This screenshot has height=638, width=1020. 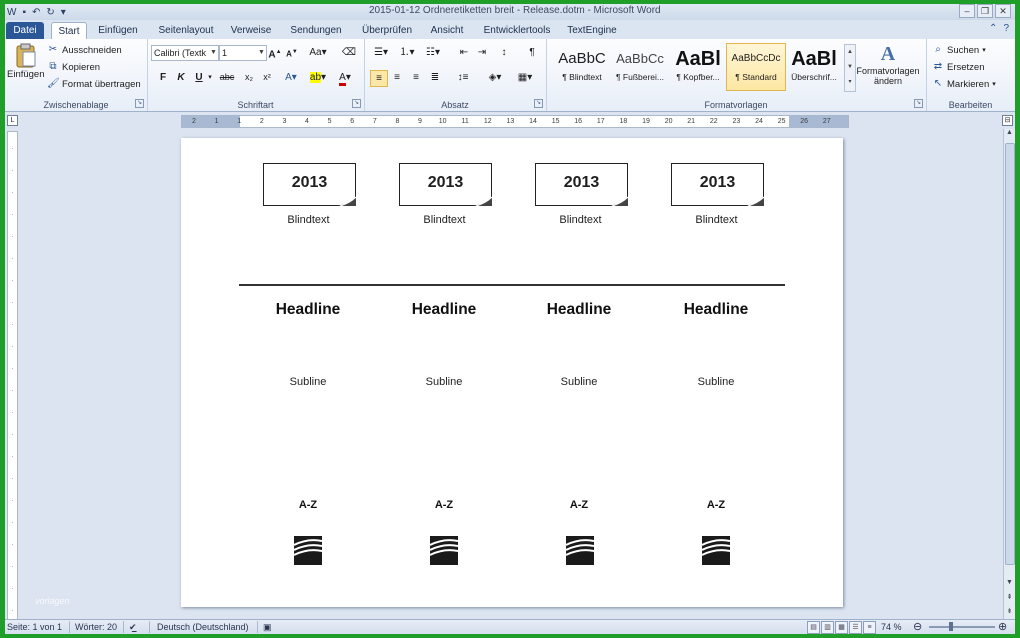 What do you see at coordinates (118, 30) in the screenshot?
I see `tab-insert: Einfügen` at bounding box center [118, 30].